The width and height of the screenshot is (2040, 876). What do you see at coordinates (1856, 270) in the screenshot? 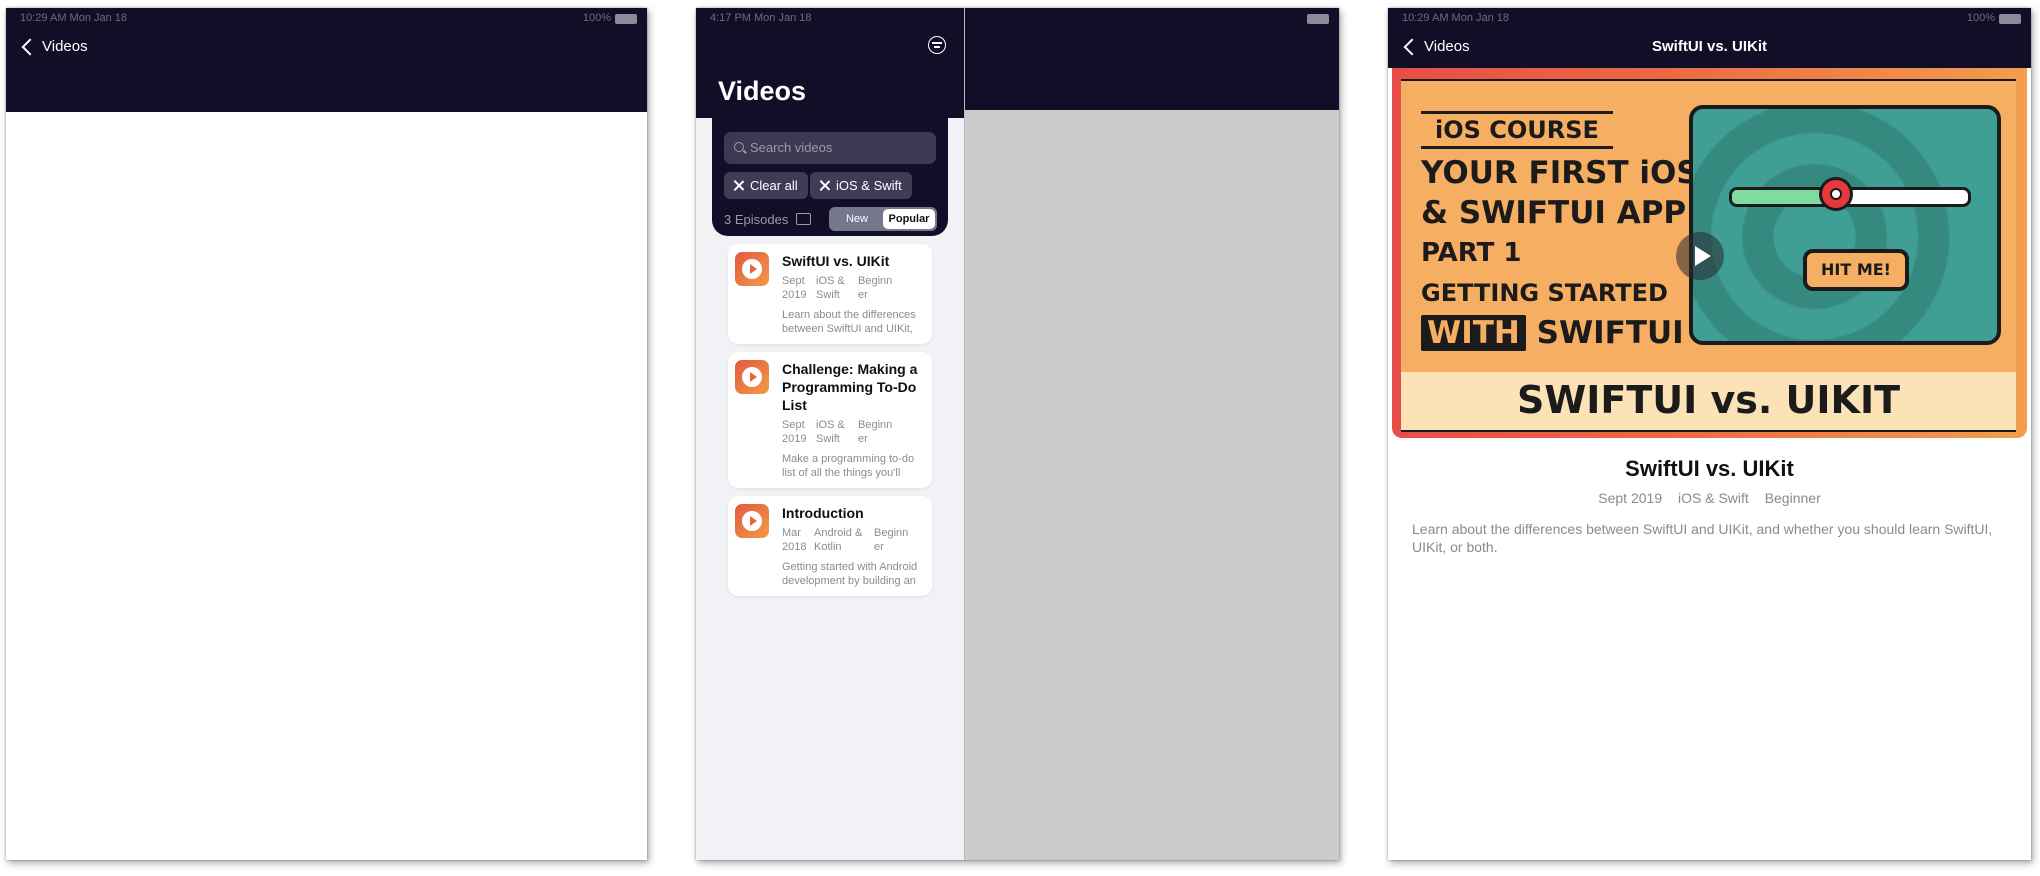
I see `artwork-hit-button: HIT ME!` at bounding box center [1856, 270].